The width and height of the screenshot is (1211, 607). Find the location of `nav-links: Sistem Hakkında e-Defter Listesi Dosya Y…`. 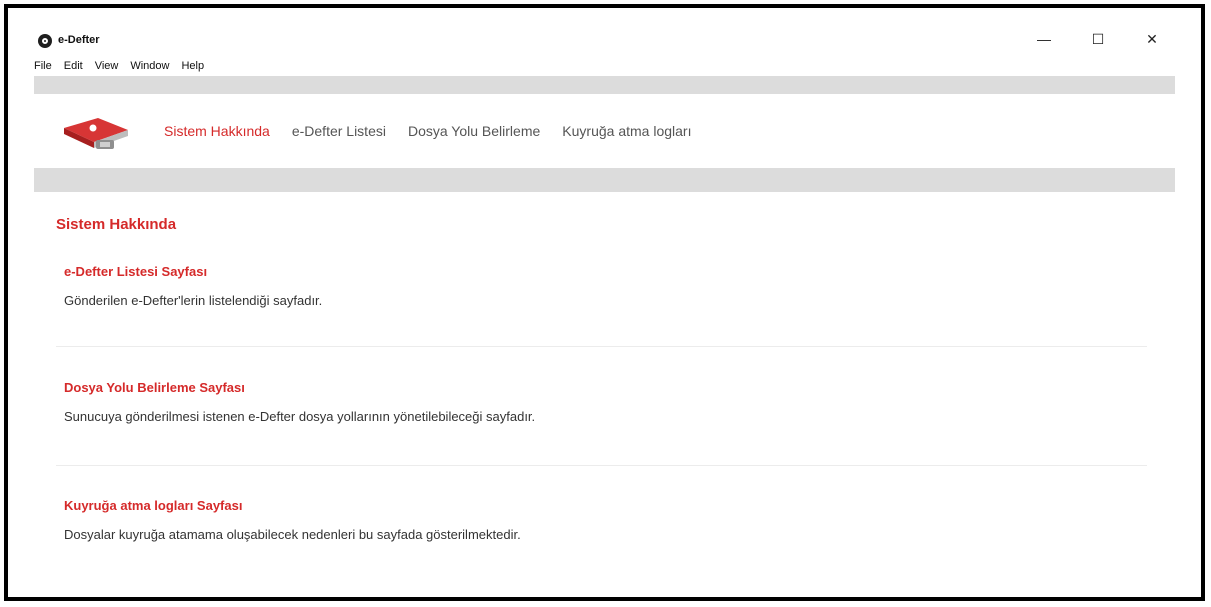

nav-links: Sistem Hakkında e-Defter Listesi Dosya Y… is located at coordinates (438, 131).